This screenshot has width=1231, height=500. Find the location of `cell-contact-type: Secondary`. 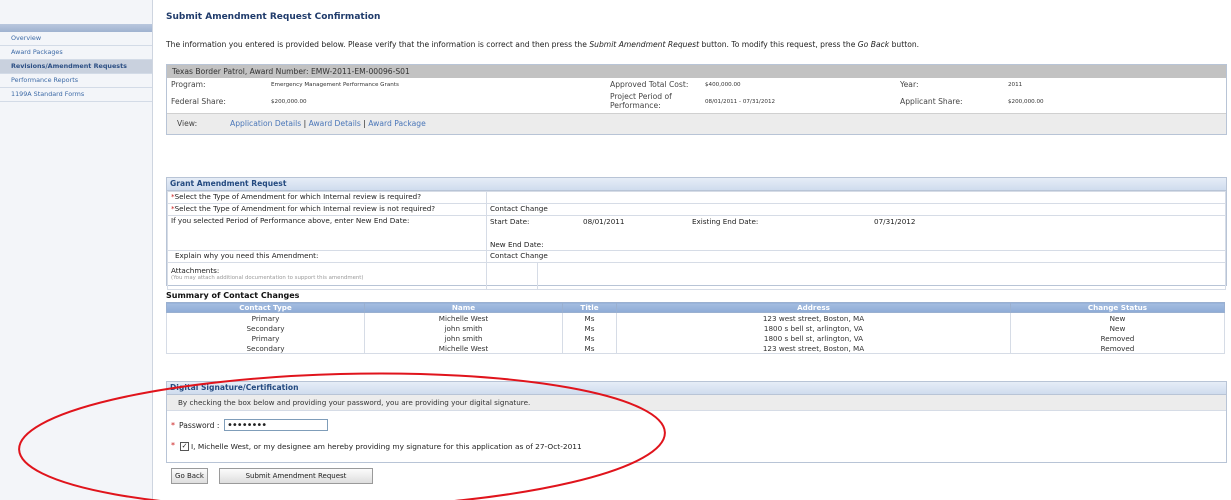

cell-contact-type: Secondary is located at coordinates (265, 348).